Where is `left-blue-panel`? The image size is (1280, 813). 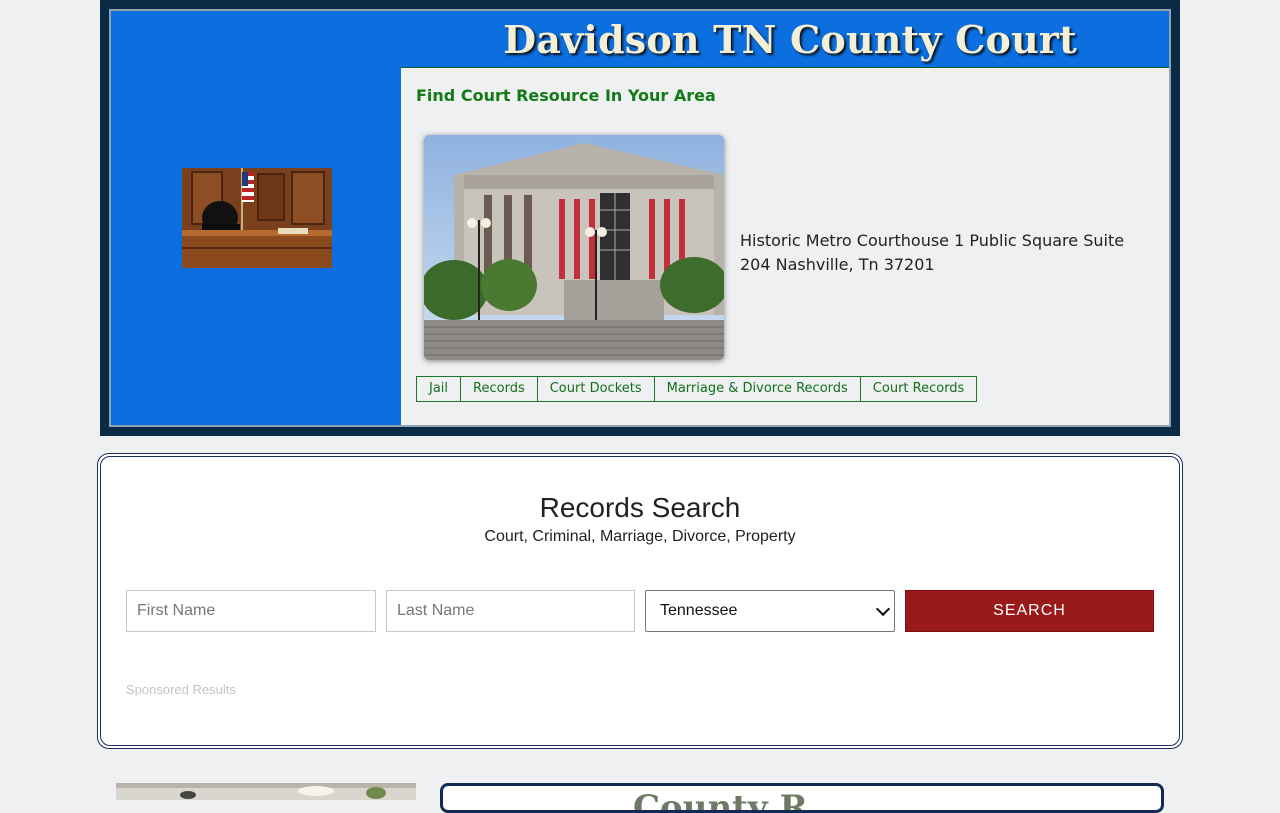
left-blue-panel is located at coordinates (256, 218).